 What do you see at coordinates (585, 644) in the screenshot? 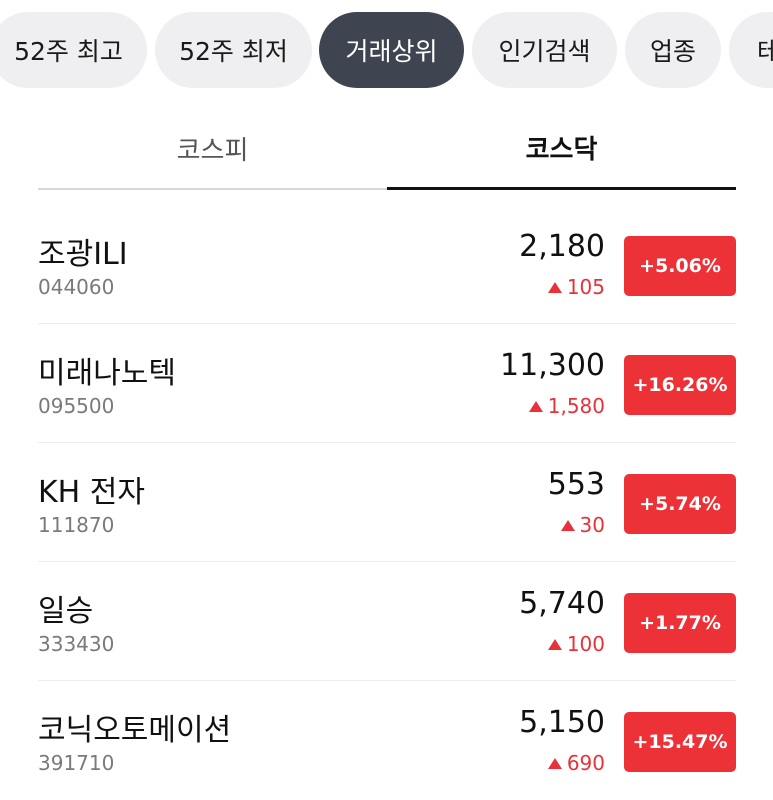
I see `change-value: 100` at bounding box center [585, 644].